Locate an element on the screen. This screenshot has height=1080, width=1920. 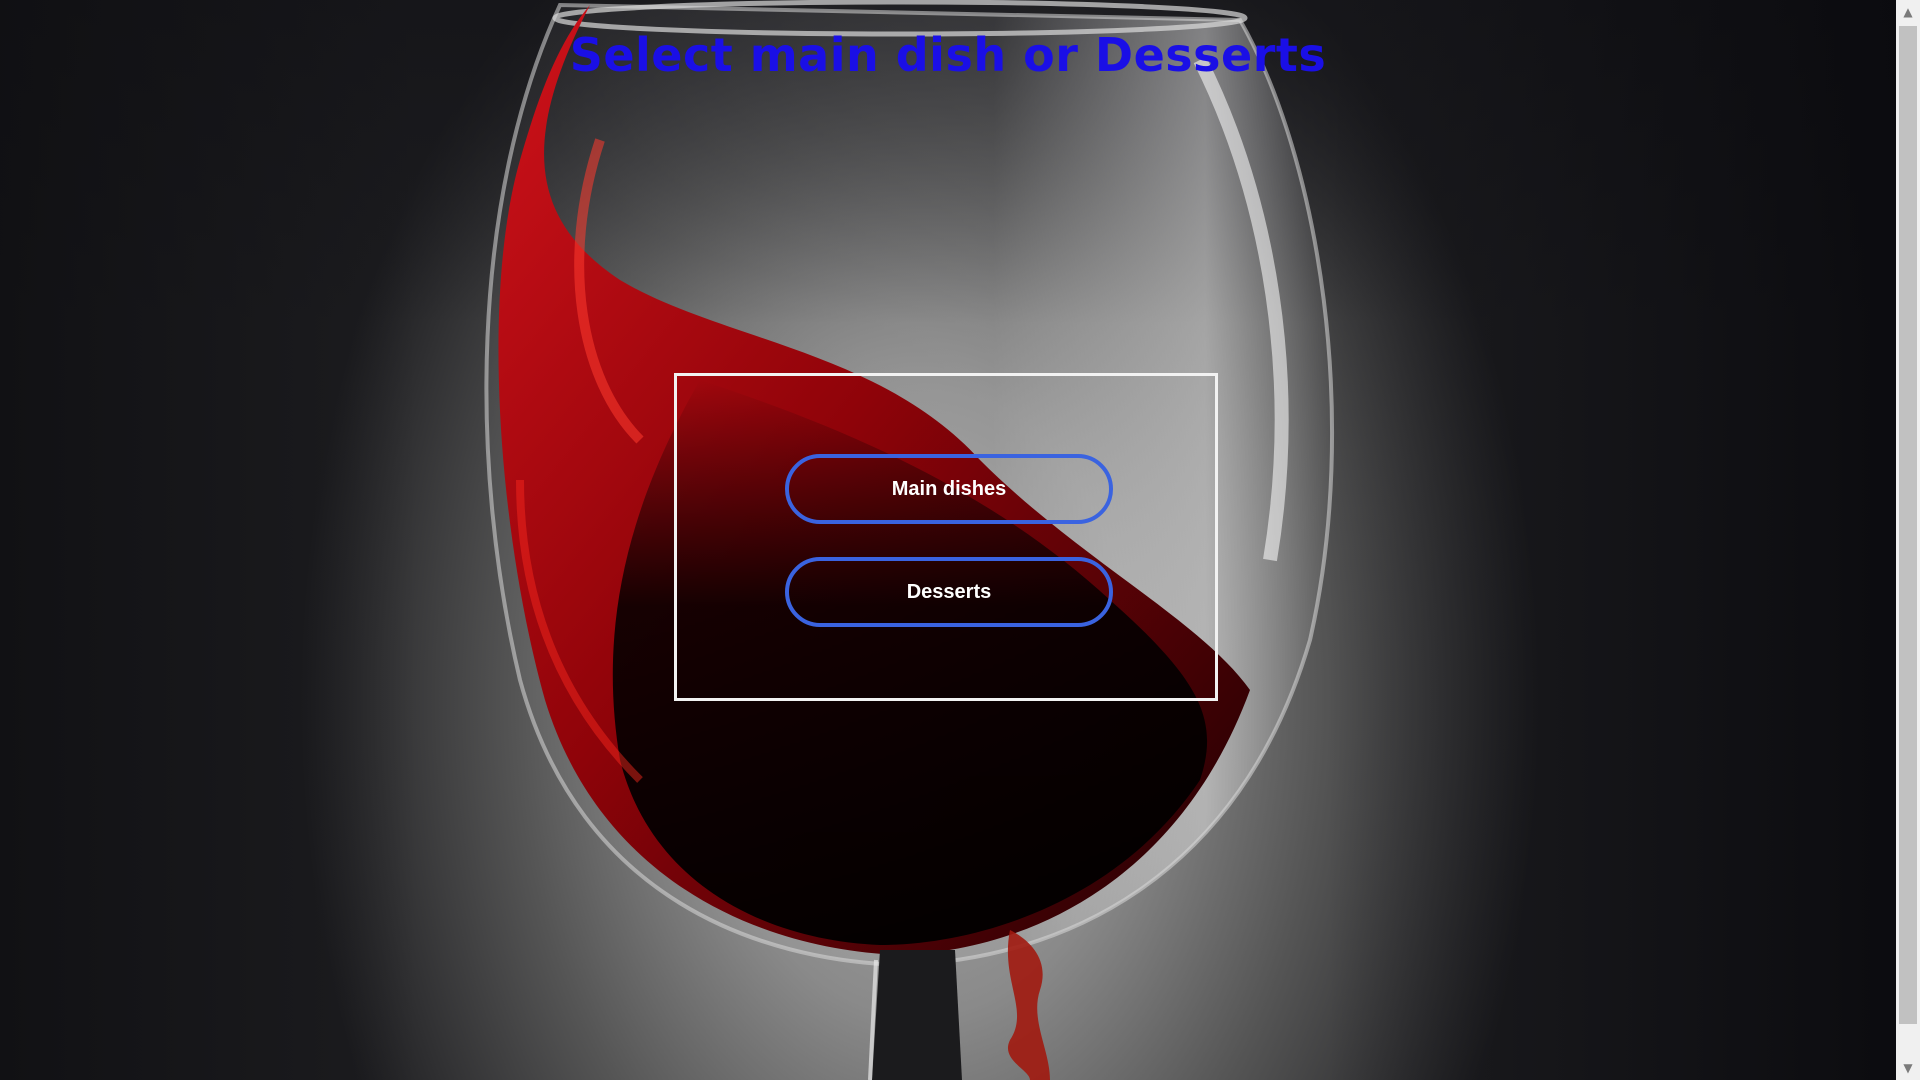
main-dishes-button: Main dishes is located at coordinates (949, 489).